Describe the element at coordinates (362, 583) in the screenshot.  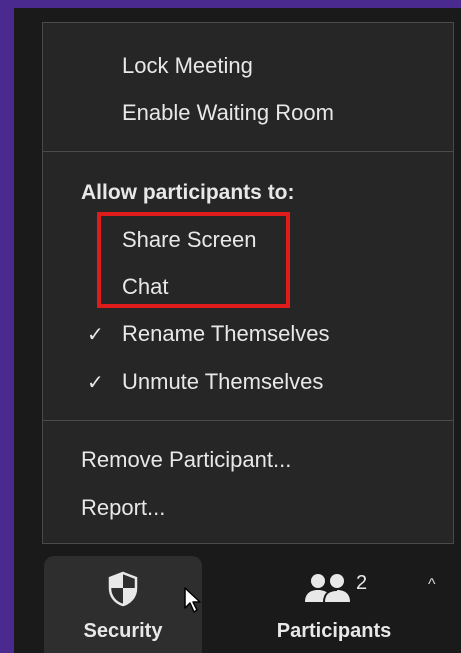
I see `participants-count: 2` at that location.